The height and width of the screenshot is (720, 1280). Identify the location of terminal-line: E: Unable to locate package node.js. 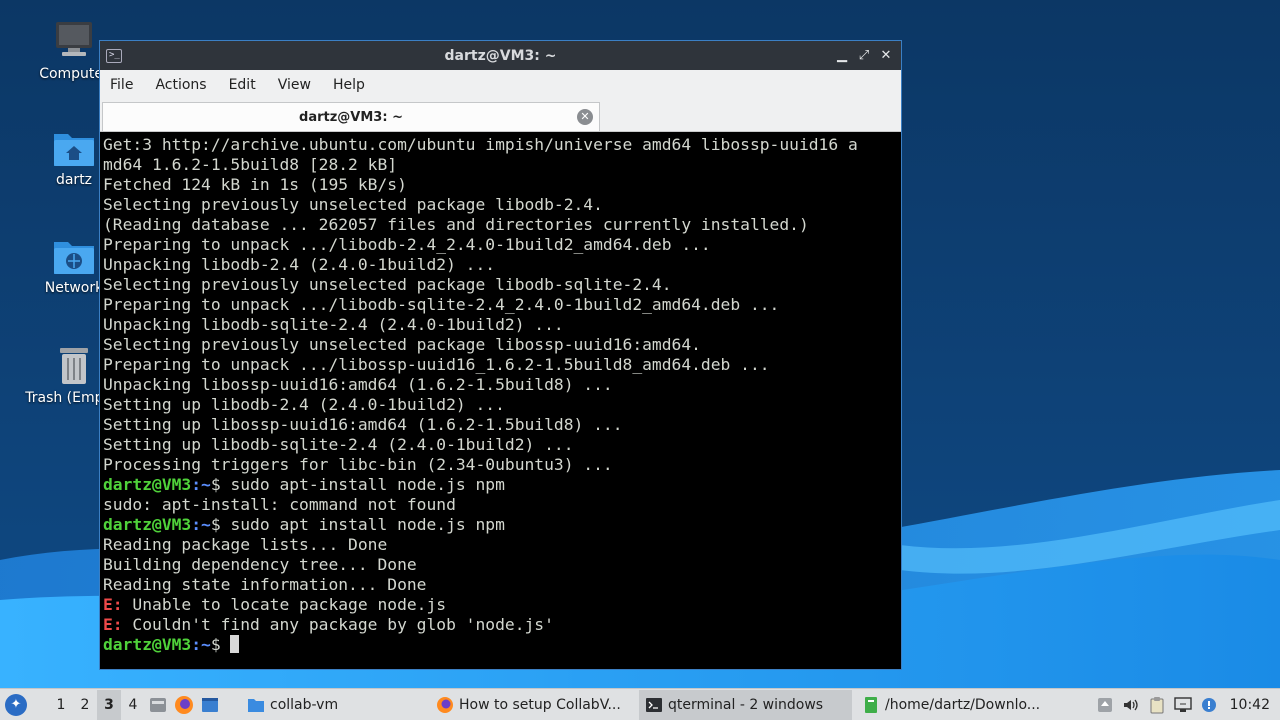
(502, 605).